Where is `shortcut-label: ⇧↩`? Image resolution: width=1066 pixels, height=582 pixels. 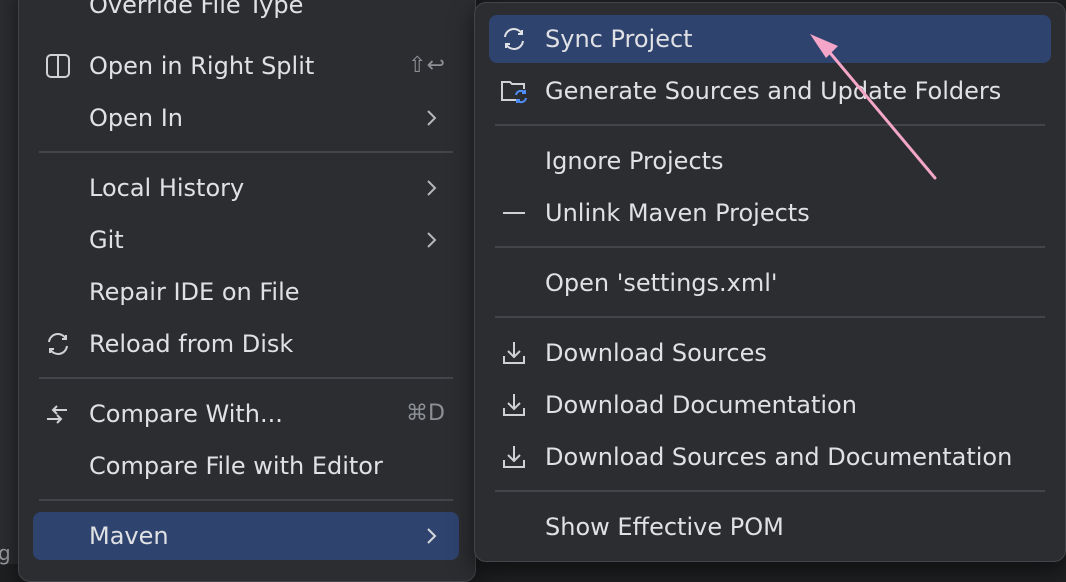
shortcut-label: ⇧↩ is located at coordinates (426, 65).